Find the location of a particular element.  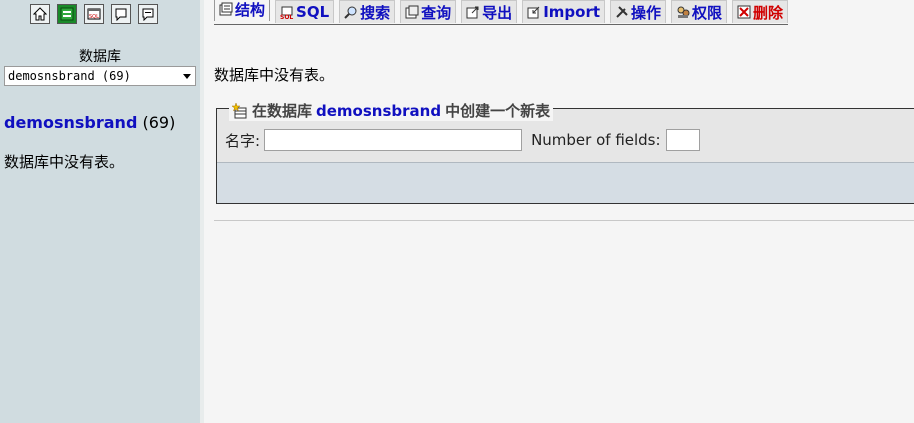

docs-icon is located at coordinates (121, 14).